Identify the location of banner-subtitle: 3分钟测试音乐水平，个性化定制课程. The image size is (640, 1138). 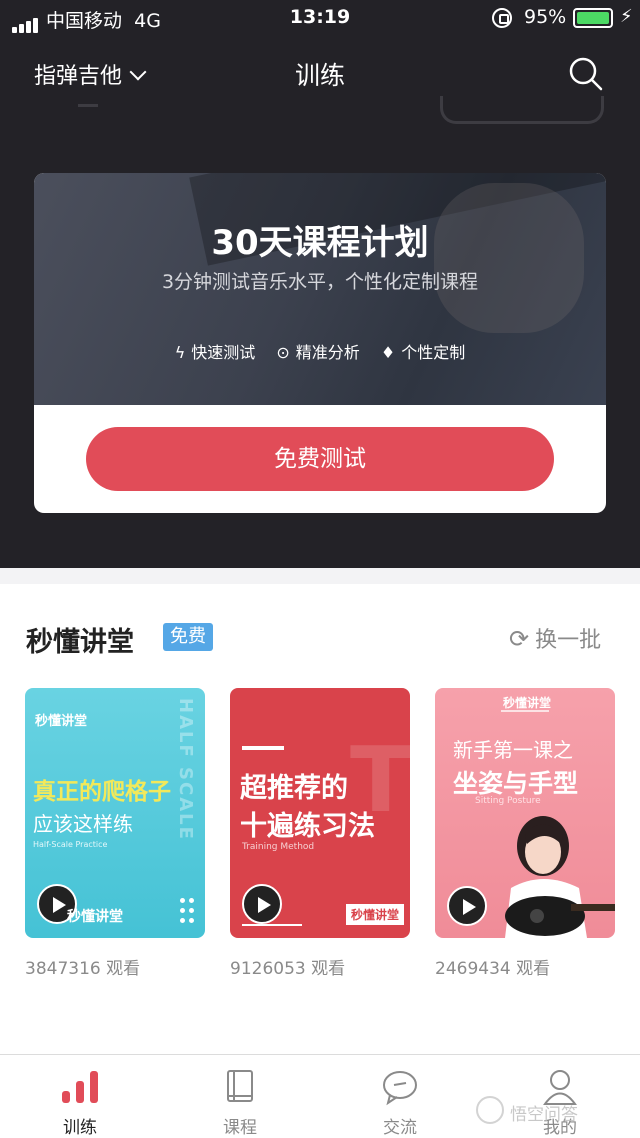
(320, 282).